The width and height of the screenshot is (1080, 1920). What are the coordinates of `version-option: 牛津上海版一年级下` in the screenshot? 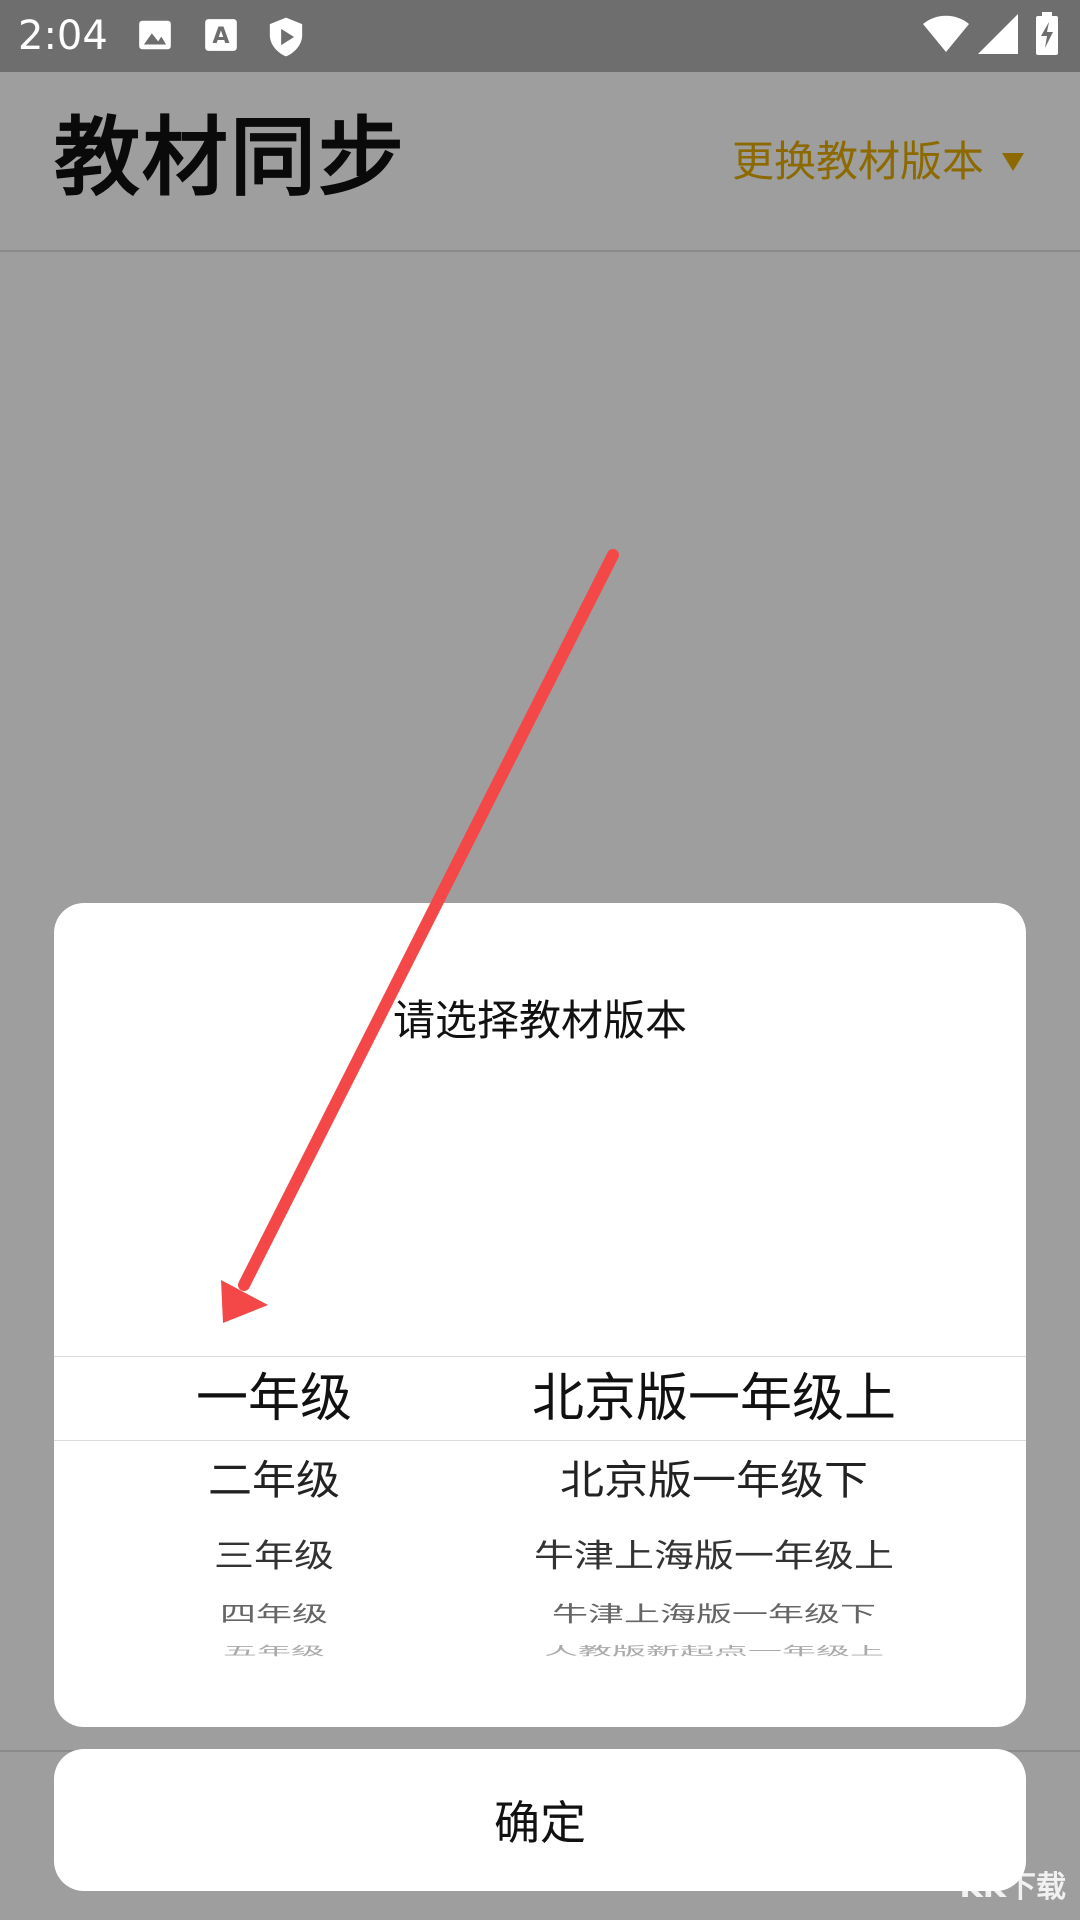 It's located at (714, 1615).